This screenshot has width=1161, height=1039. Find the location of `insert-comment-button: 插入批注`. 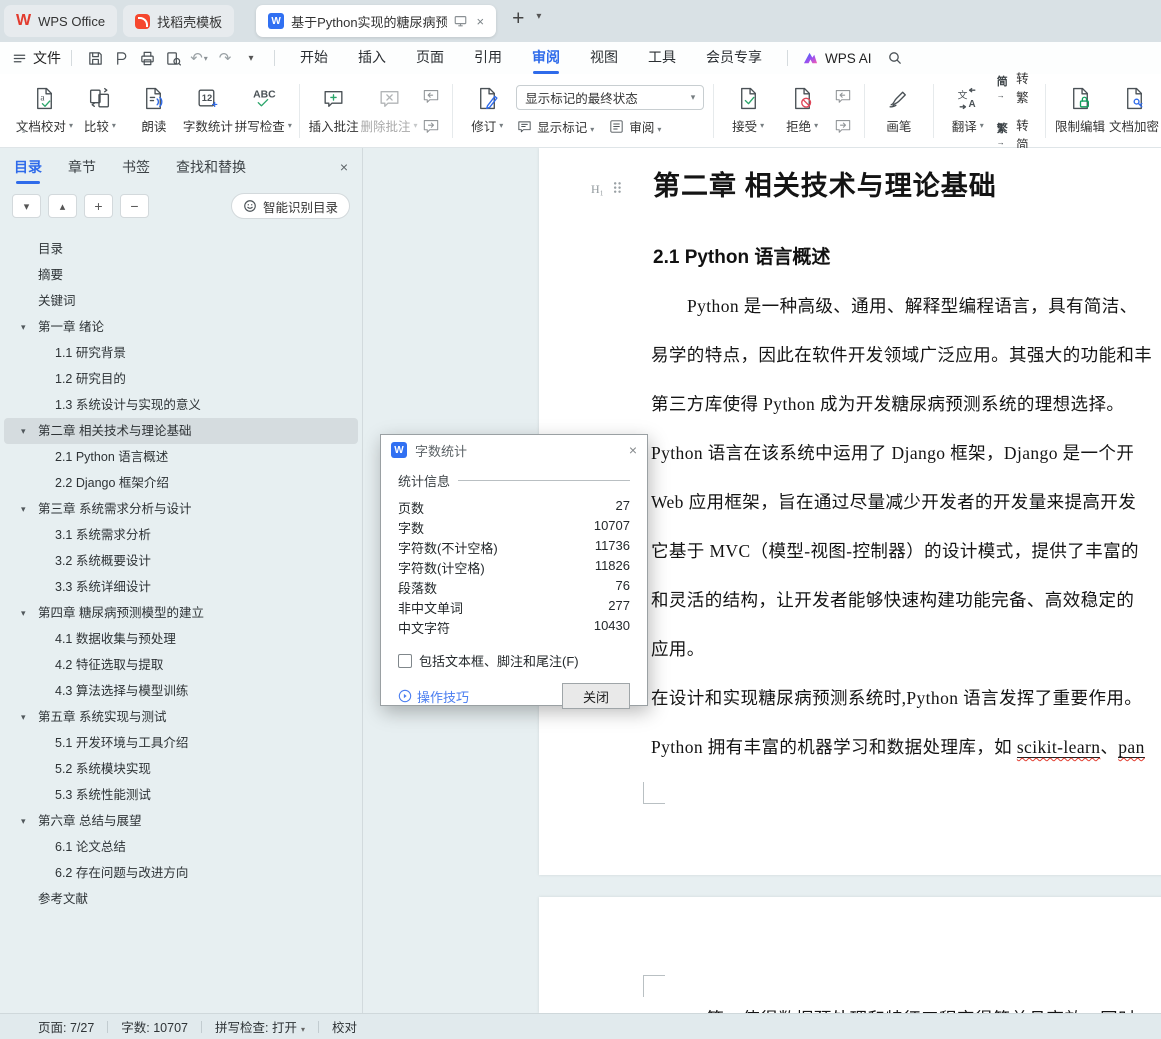

insert-comment-button: 插入批注 is located at coordinates (334, 111).